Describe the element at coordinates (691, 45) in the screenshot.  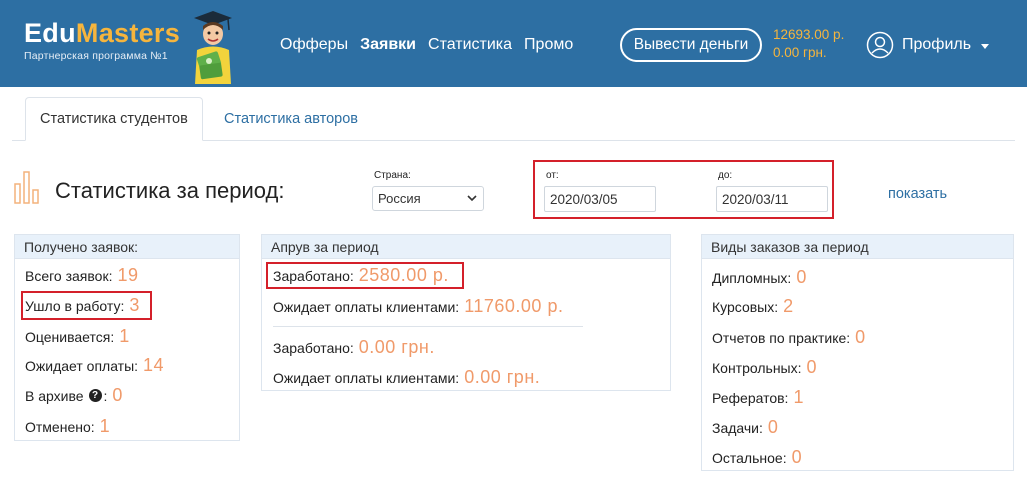
I see `withdraw-button: Вывести деньги` at that location.